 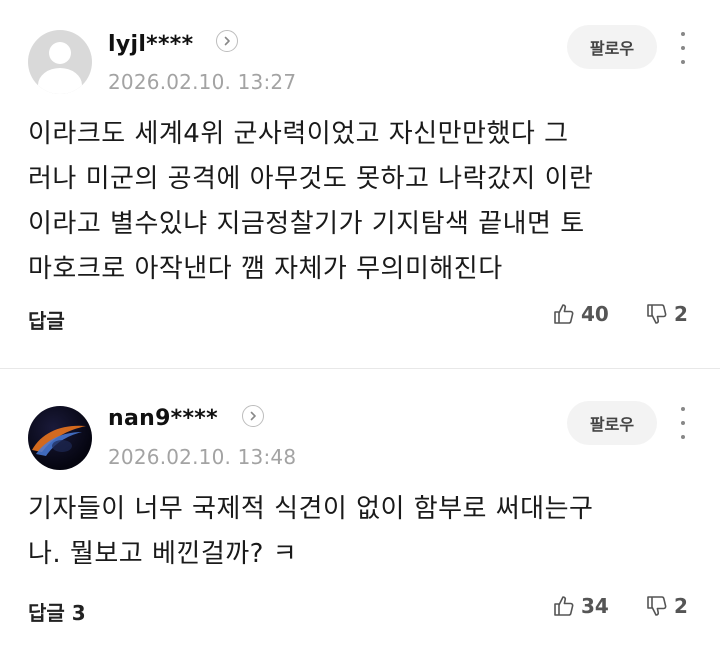 What do you see at coordinates (57, 611) in the screenshot?
I see `reply-button: 답글 3` at bounding box center [57, 611].